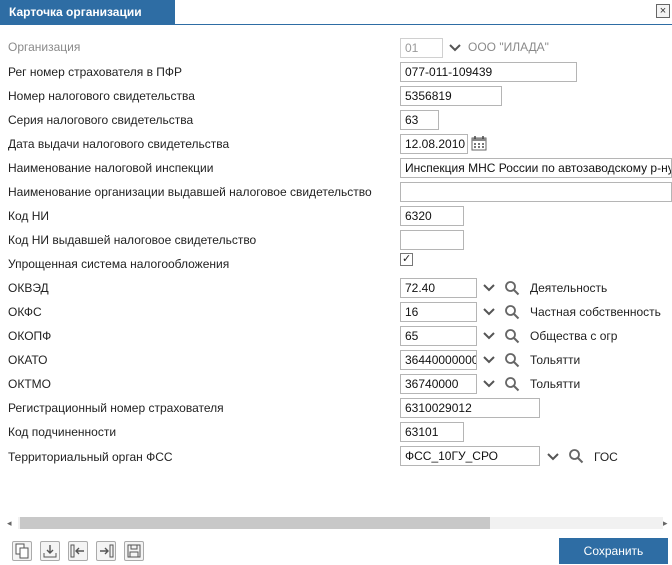 The width and height of the screenshot is (672, 565). Describe the element at coordinates (434, 144) in the screenshot. I see `tax-date-field: 12.08.2010` at that location.